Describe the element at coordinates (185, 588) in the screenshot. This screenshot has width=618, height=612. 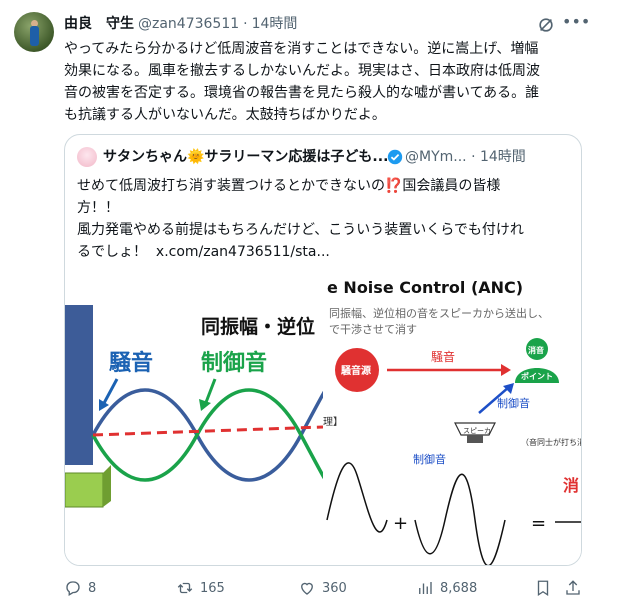
I see `repost-icon` at that location.